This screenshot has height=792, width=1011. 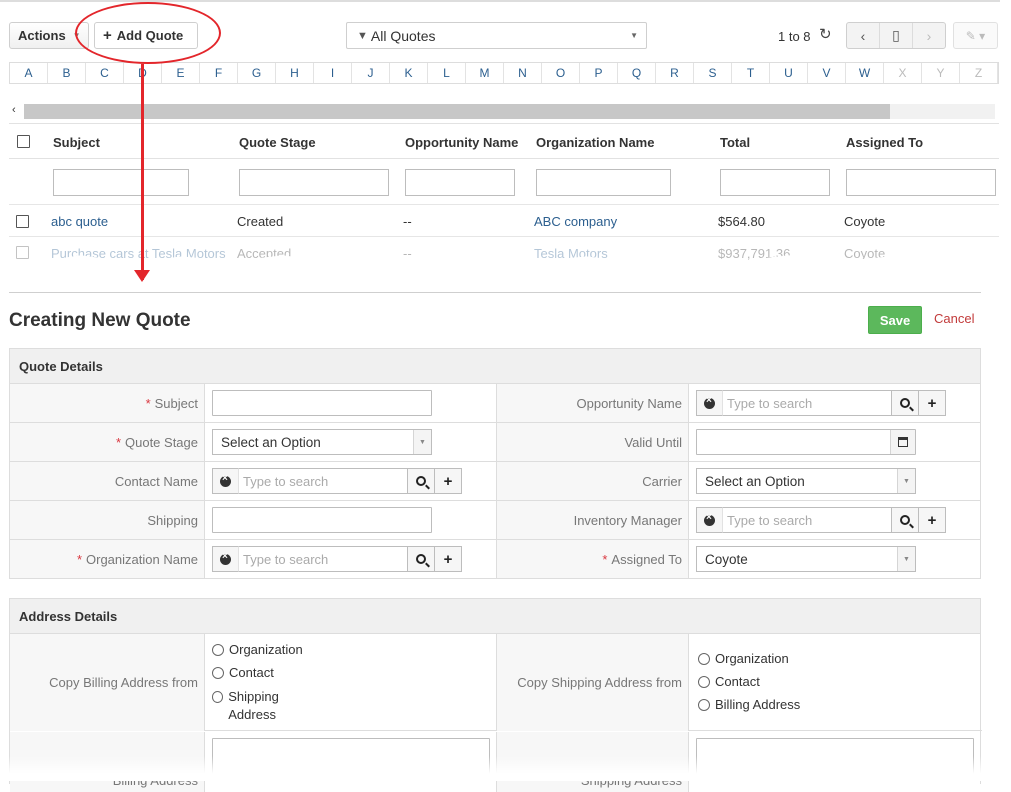 I want to click on quote-stage-filter-input, so click(x=314, y=182).